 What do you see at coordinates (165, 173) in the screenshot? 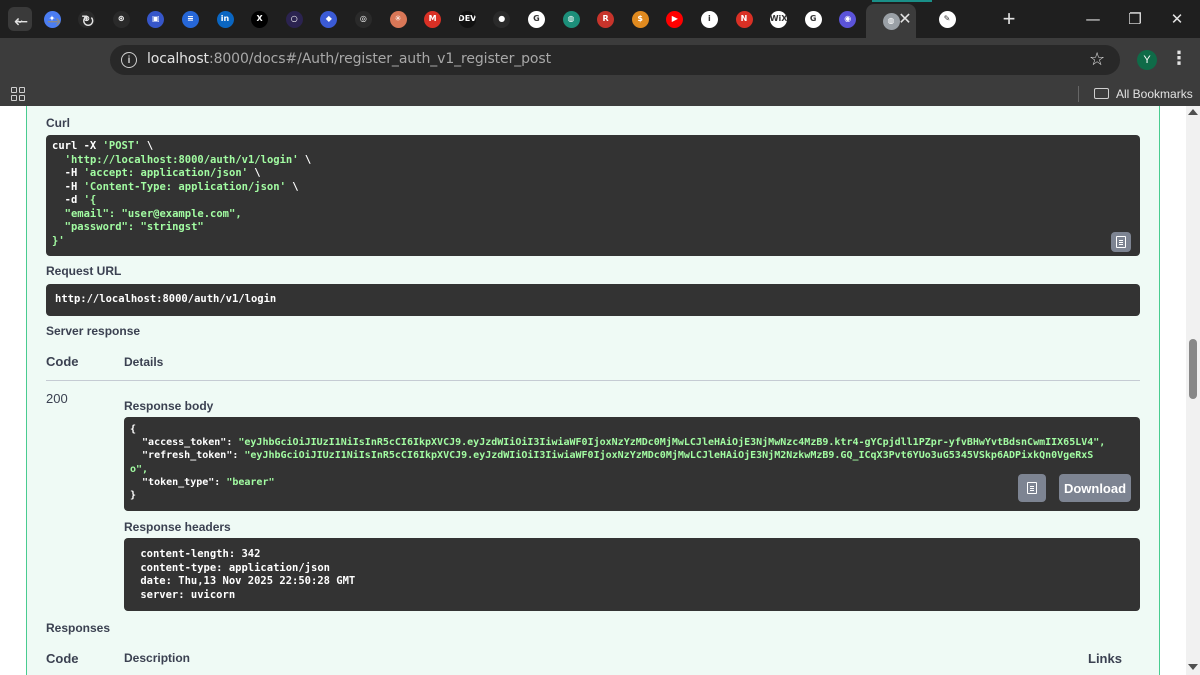
I see `curl-string: 'accept: application/json'` at bounding box center [165, 173].